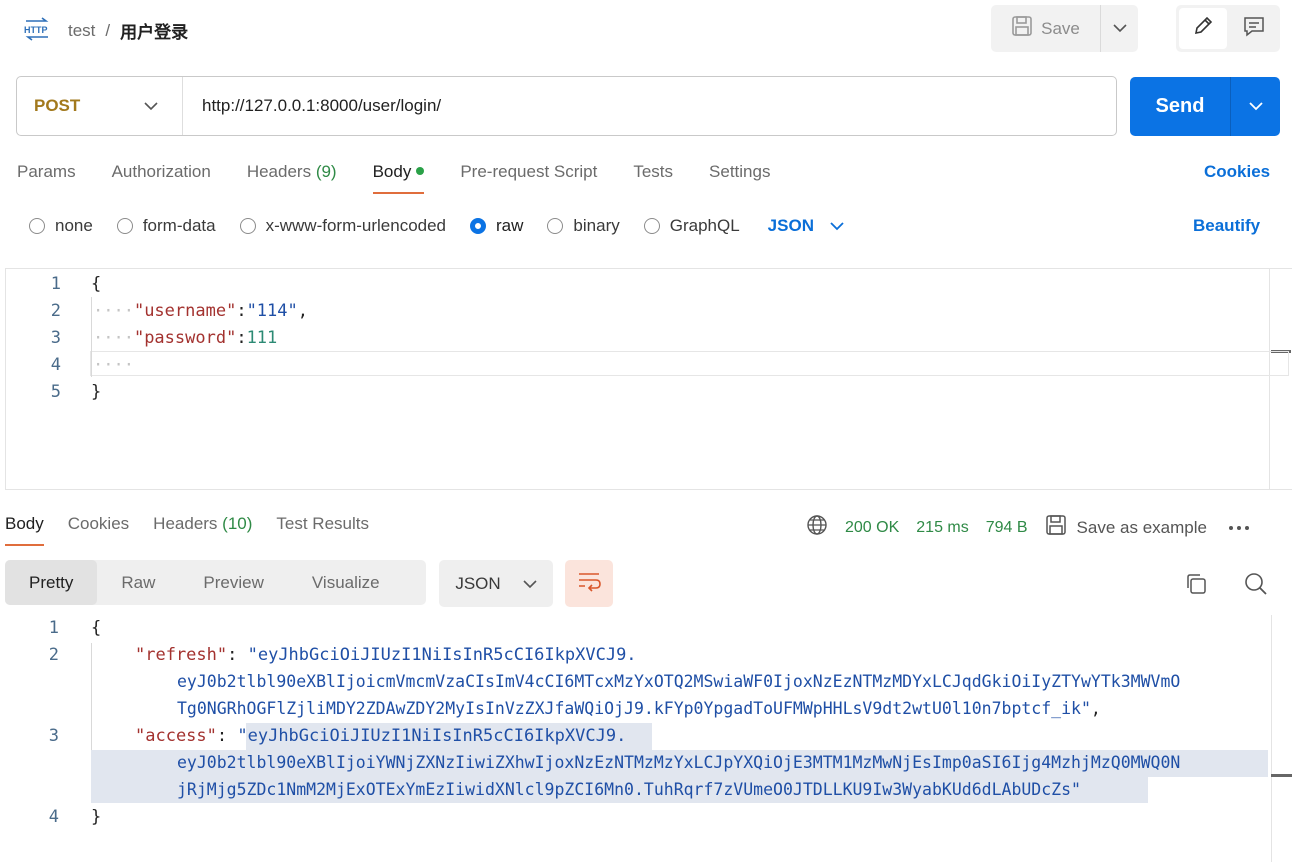  I want to click on url-input: http://127.0.0.1:8000/user/login/, so click(312, 106).